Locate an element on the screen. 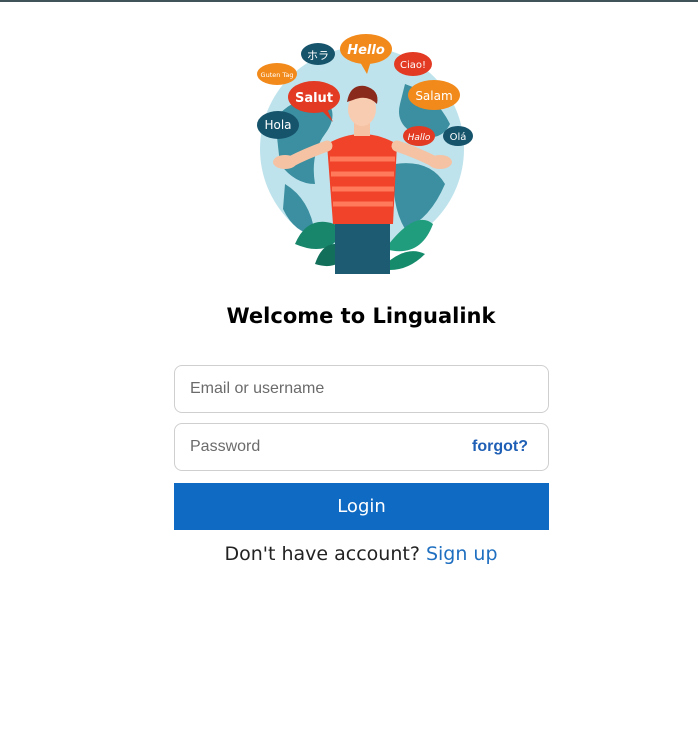 The width and height of the screenshot is (698, 753). email-input is located at coordinates (361, 389).